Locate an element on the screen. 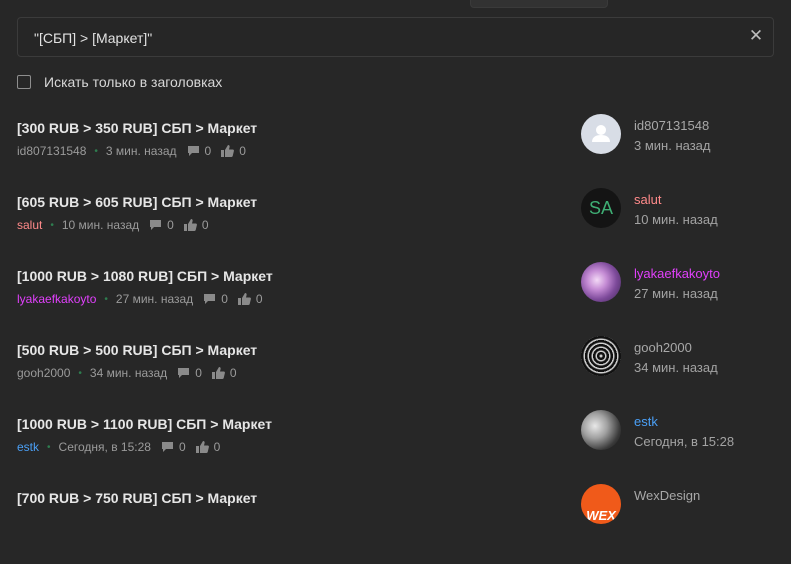 Image resolution: width=791 pixels, height=564 pixels. sidebar-time: 27 мин. назад is located at coordinates (676, 293).